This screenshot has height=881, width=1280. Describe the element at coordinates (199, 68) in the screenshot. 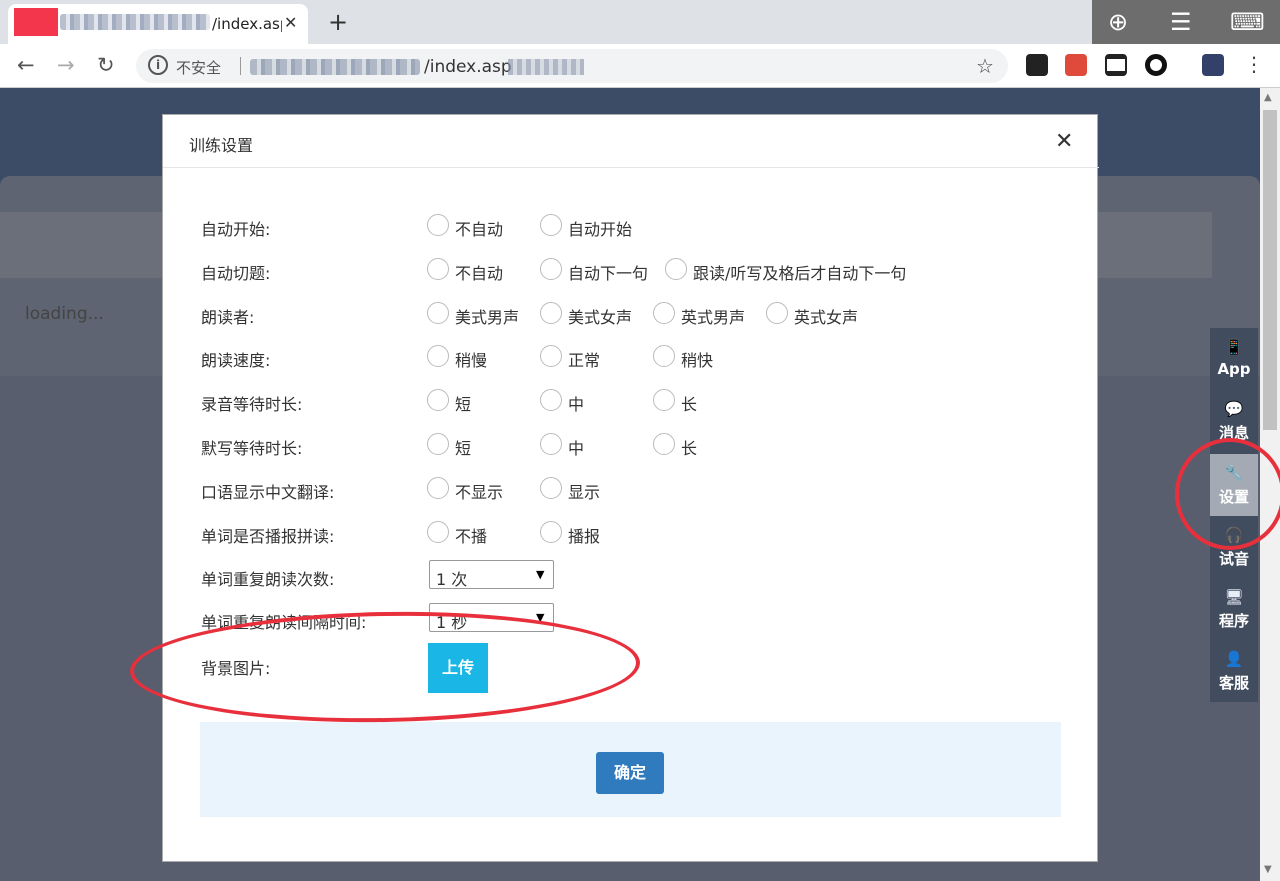

I see `security-label: 不安全` at that location.